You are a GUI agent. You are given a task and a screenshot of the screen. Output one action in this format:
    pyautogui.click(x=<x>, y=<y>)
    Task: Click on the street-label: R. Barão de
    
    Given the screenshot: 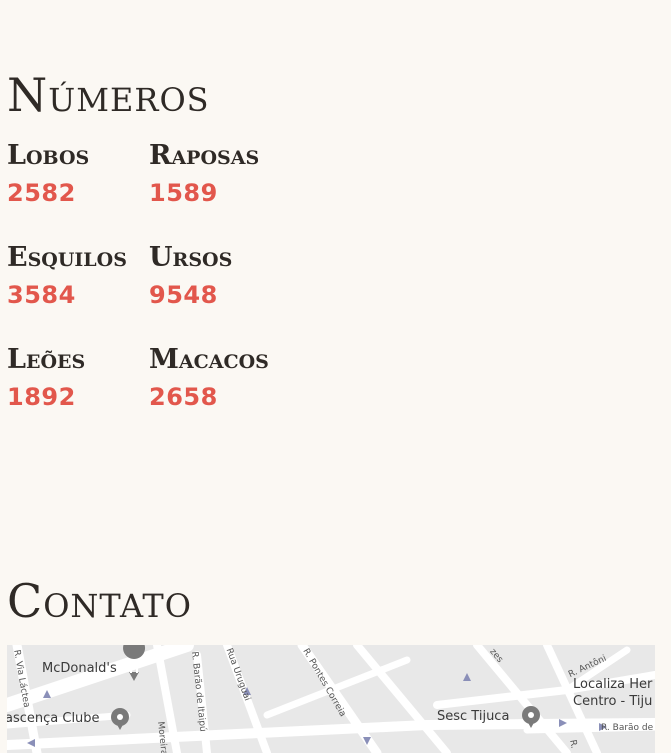 What is the action you would take?
    pyautogui.click(x=627, y=728)
    